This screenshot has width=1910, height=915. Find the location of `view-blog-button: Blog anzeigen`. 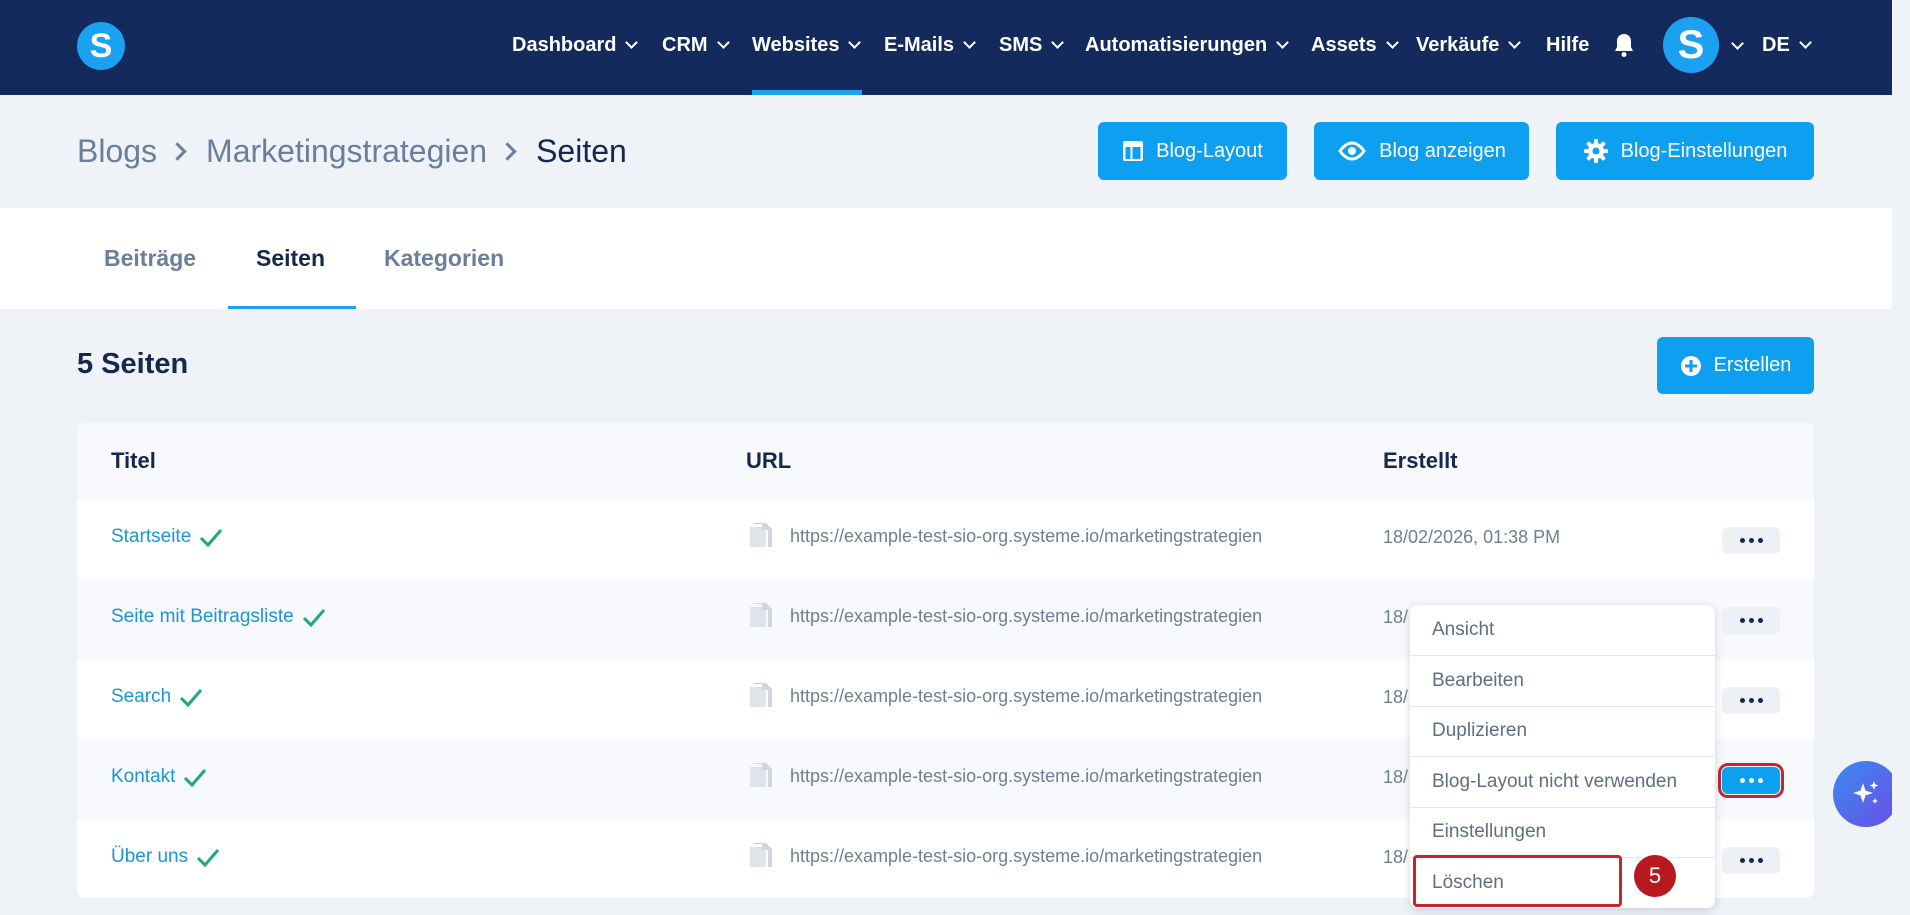

view-blog-button: Blog anzeigen is located at coordinates (1421, 151).